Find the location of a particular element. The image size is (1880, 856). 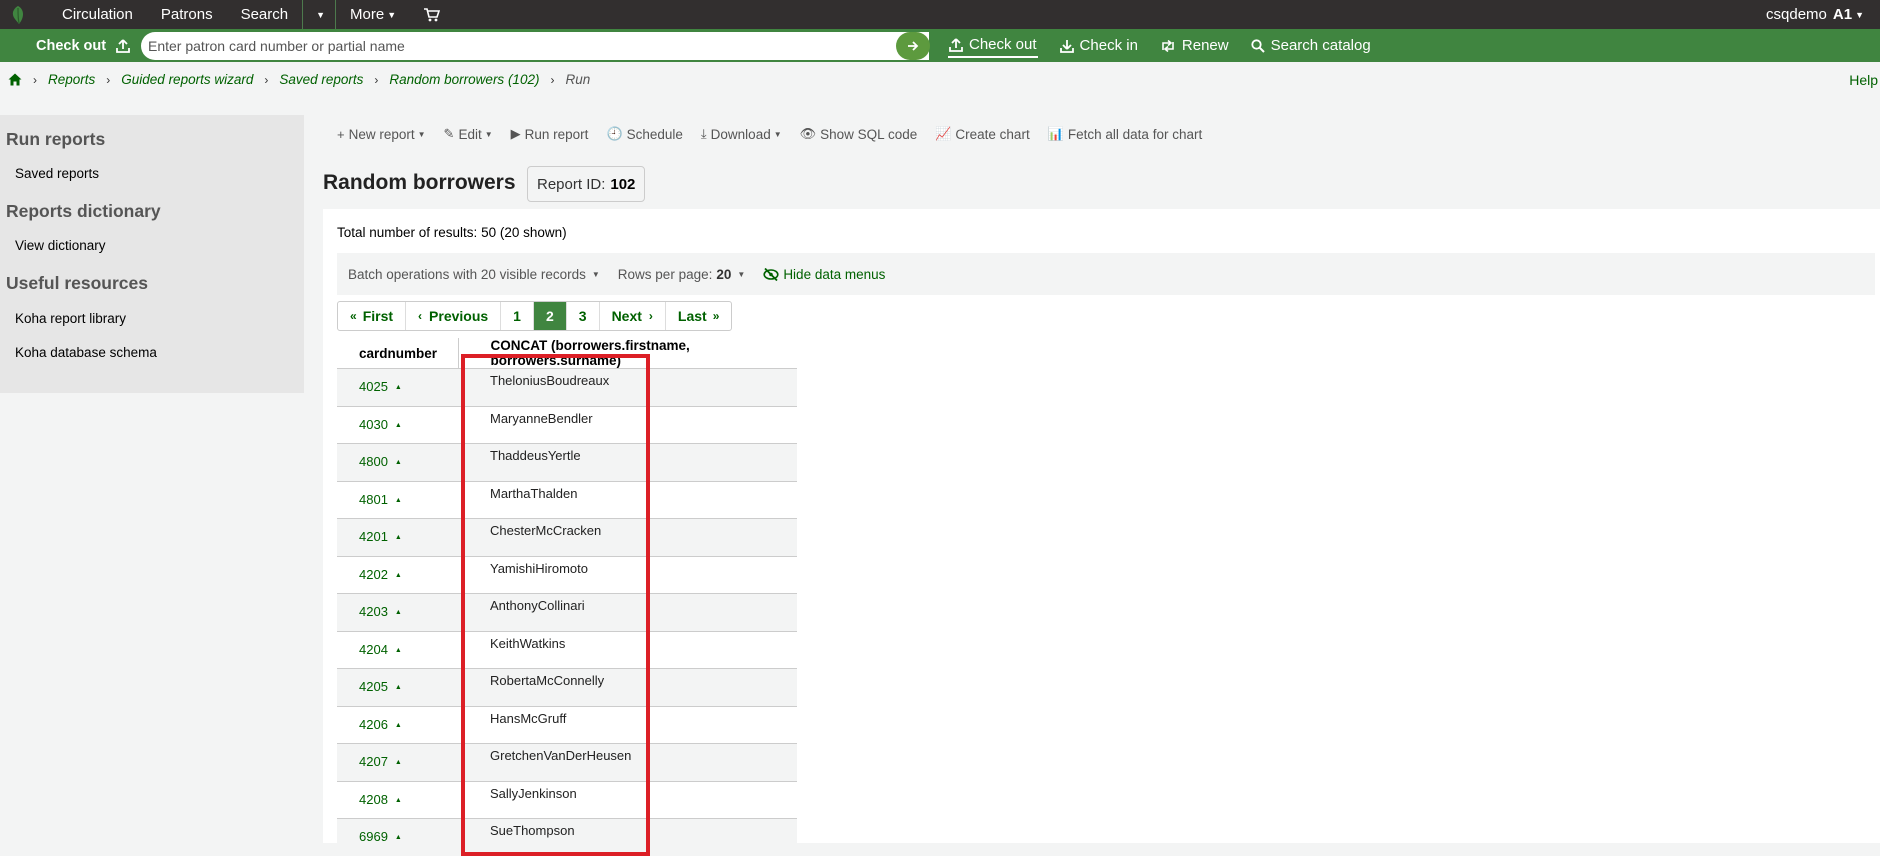

fetch-all-data-button: 📊 Fetch all data for chart is located at coordinates (1125, 134).